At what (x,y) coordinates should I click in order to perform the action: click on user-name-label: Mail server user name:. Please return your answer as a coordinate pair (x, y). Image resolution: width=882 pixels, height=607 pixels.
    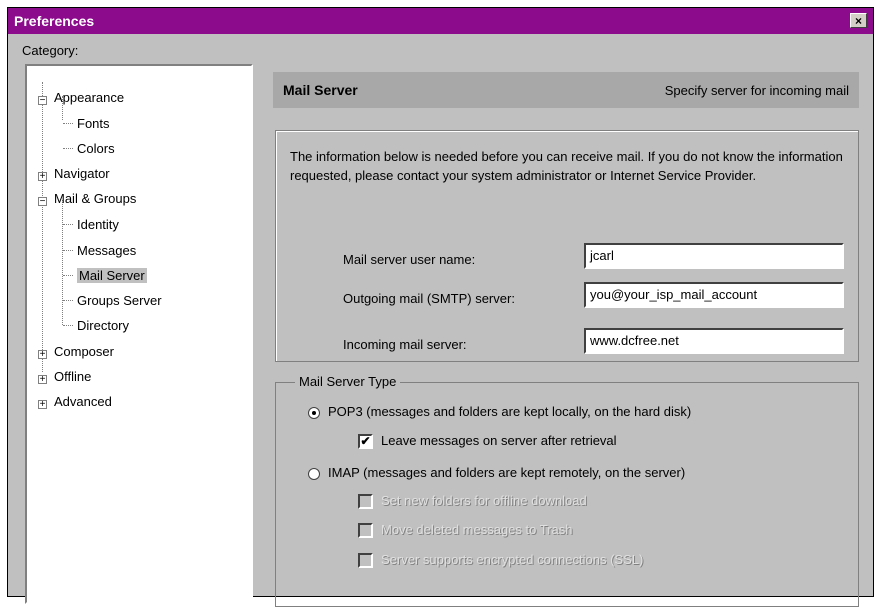
    Looking at the image, I should click on (409, 259).